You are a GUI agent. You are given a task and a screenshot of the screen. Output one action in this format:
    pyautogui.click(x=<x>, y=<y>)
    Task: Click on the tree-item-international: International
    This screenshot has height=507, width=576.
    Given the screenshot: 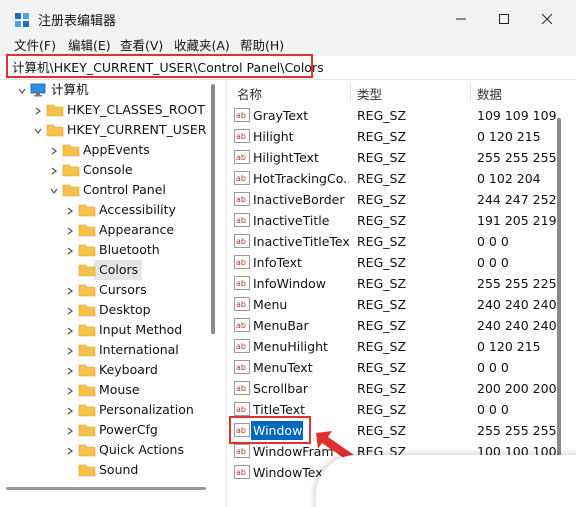 What is the action you would take?
    pyautogui.click(x=139, y=350)
    